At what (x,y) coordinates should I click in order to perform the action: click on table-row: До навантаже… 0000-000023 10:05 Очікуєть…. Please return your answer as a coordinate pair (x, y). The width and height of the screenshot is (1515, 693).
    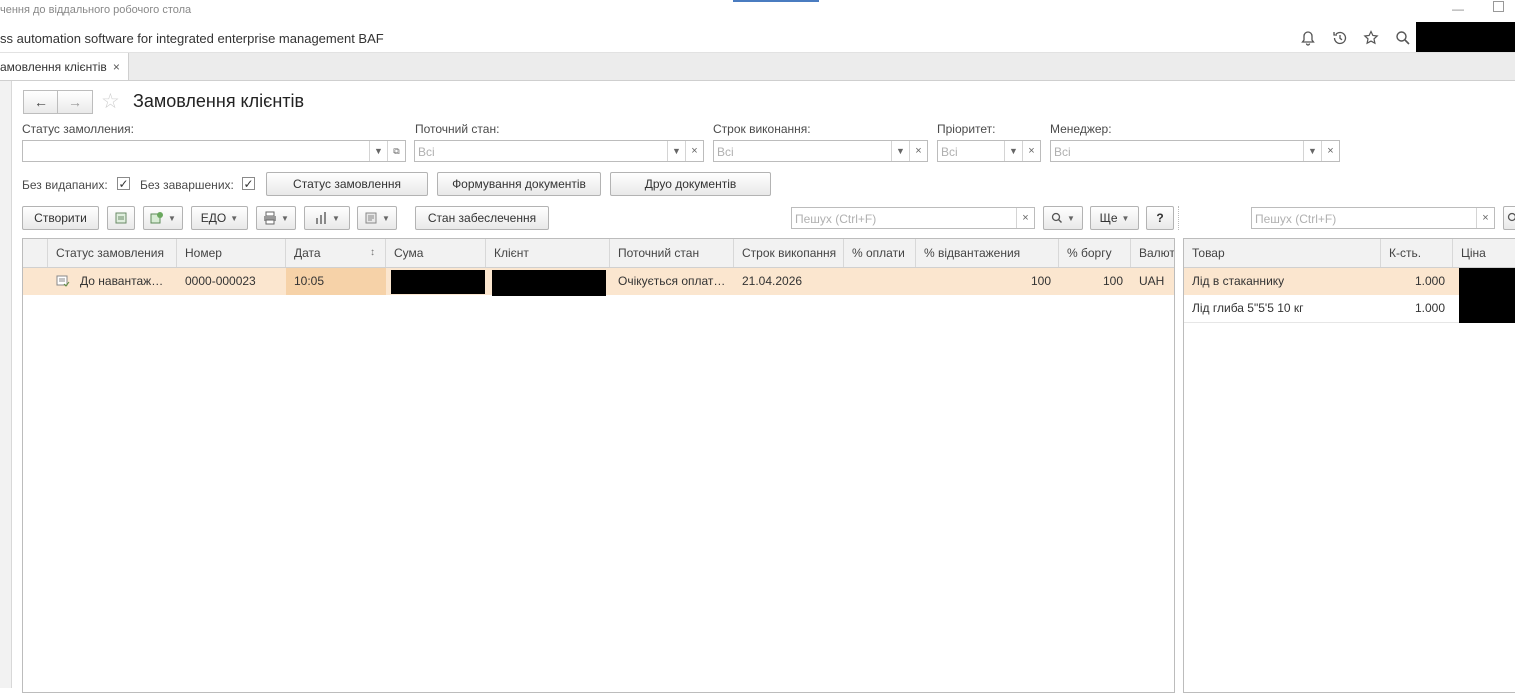
    Looking at the image, I should click on (599, 281).